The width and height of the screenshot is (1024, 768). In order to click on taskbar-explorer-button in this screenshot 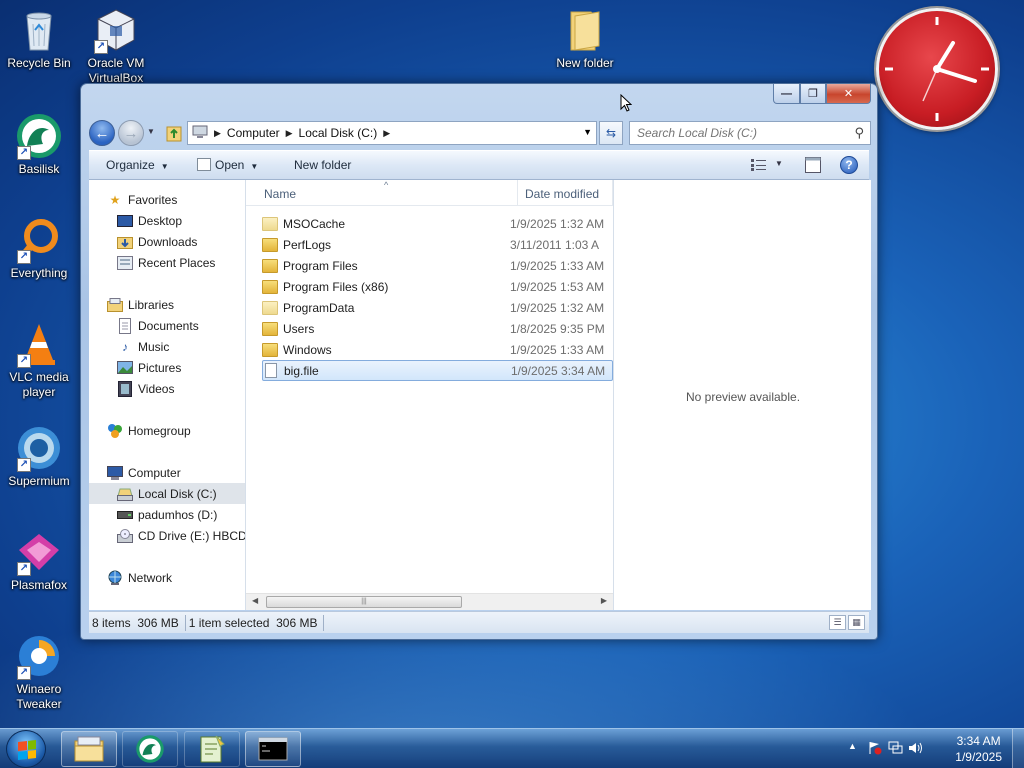, I will do `click(89, 749)`.